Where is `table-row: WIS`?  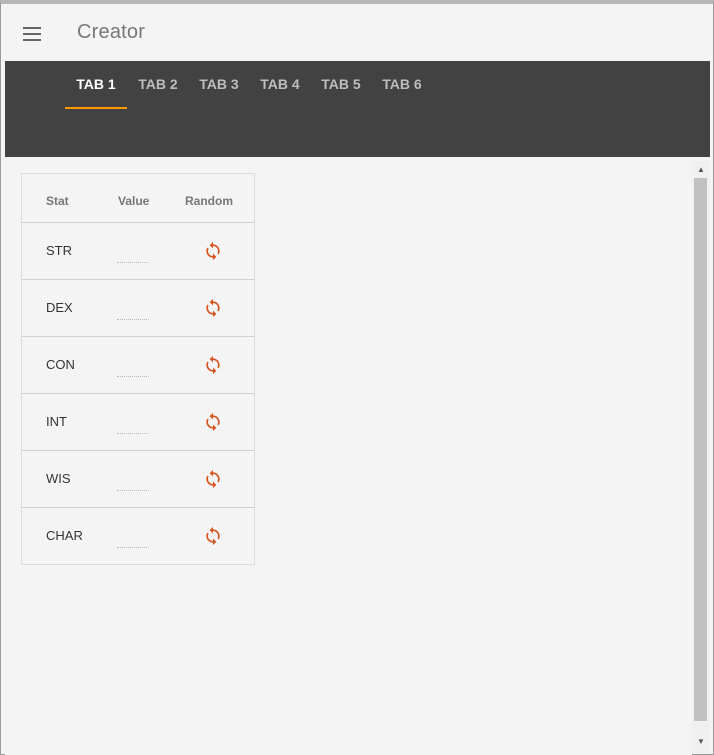 table-row: WIS is located at coordinates (138, 478).